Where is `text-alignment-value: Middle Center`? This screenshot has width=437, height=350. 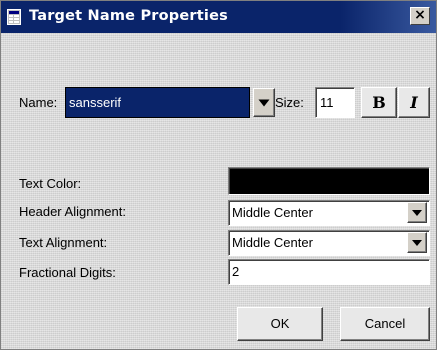 text-alignment-value: Middle Center is located at coordinates (272, 242).